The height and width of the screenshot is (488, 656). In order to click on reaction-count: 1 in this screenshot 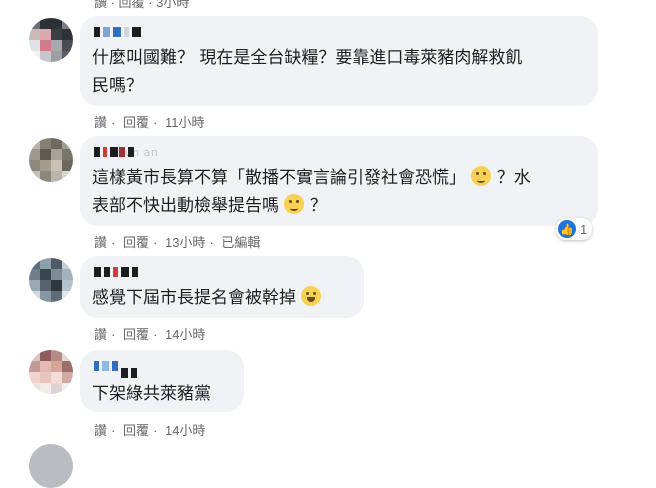, I will do `click(584, 229)`.